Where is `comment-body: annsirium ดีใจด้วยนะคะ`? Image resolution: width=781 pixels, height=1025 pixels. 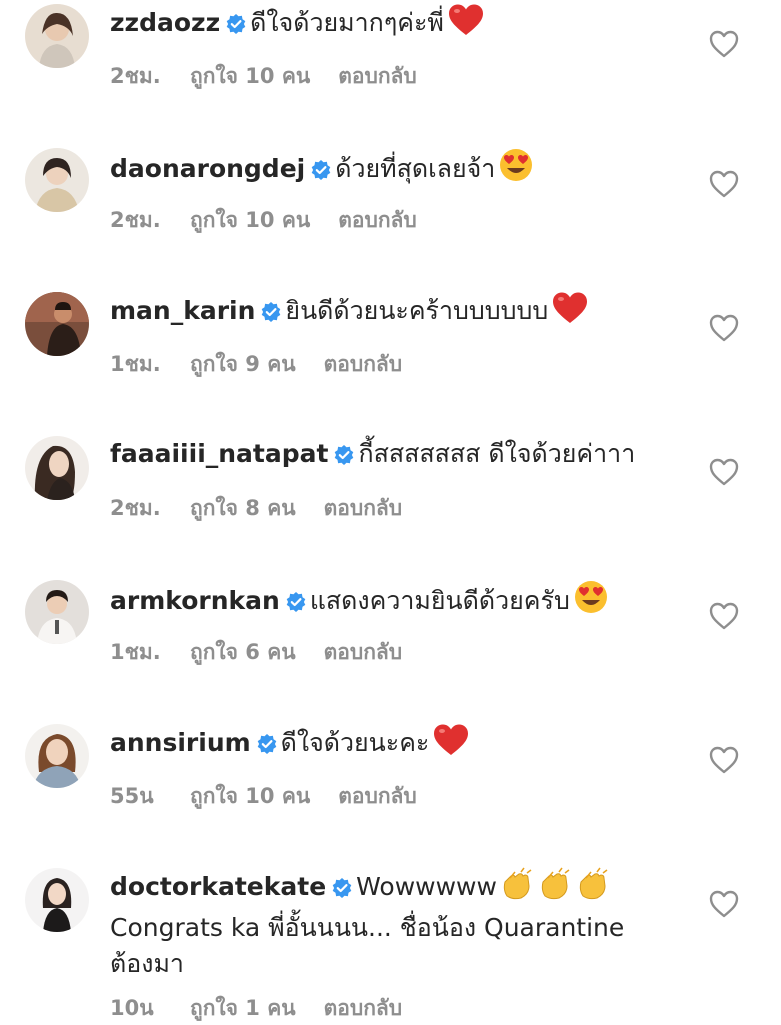 comment-body: annsirium ดีใจด้วยนะคะ is located at coordinates (405, 745).